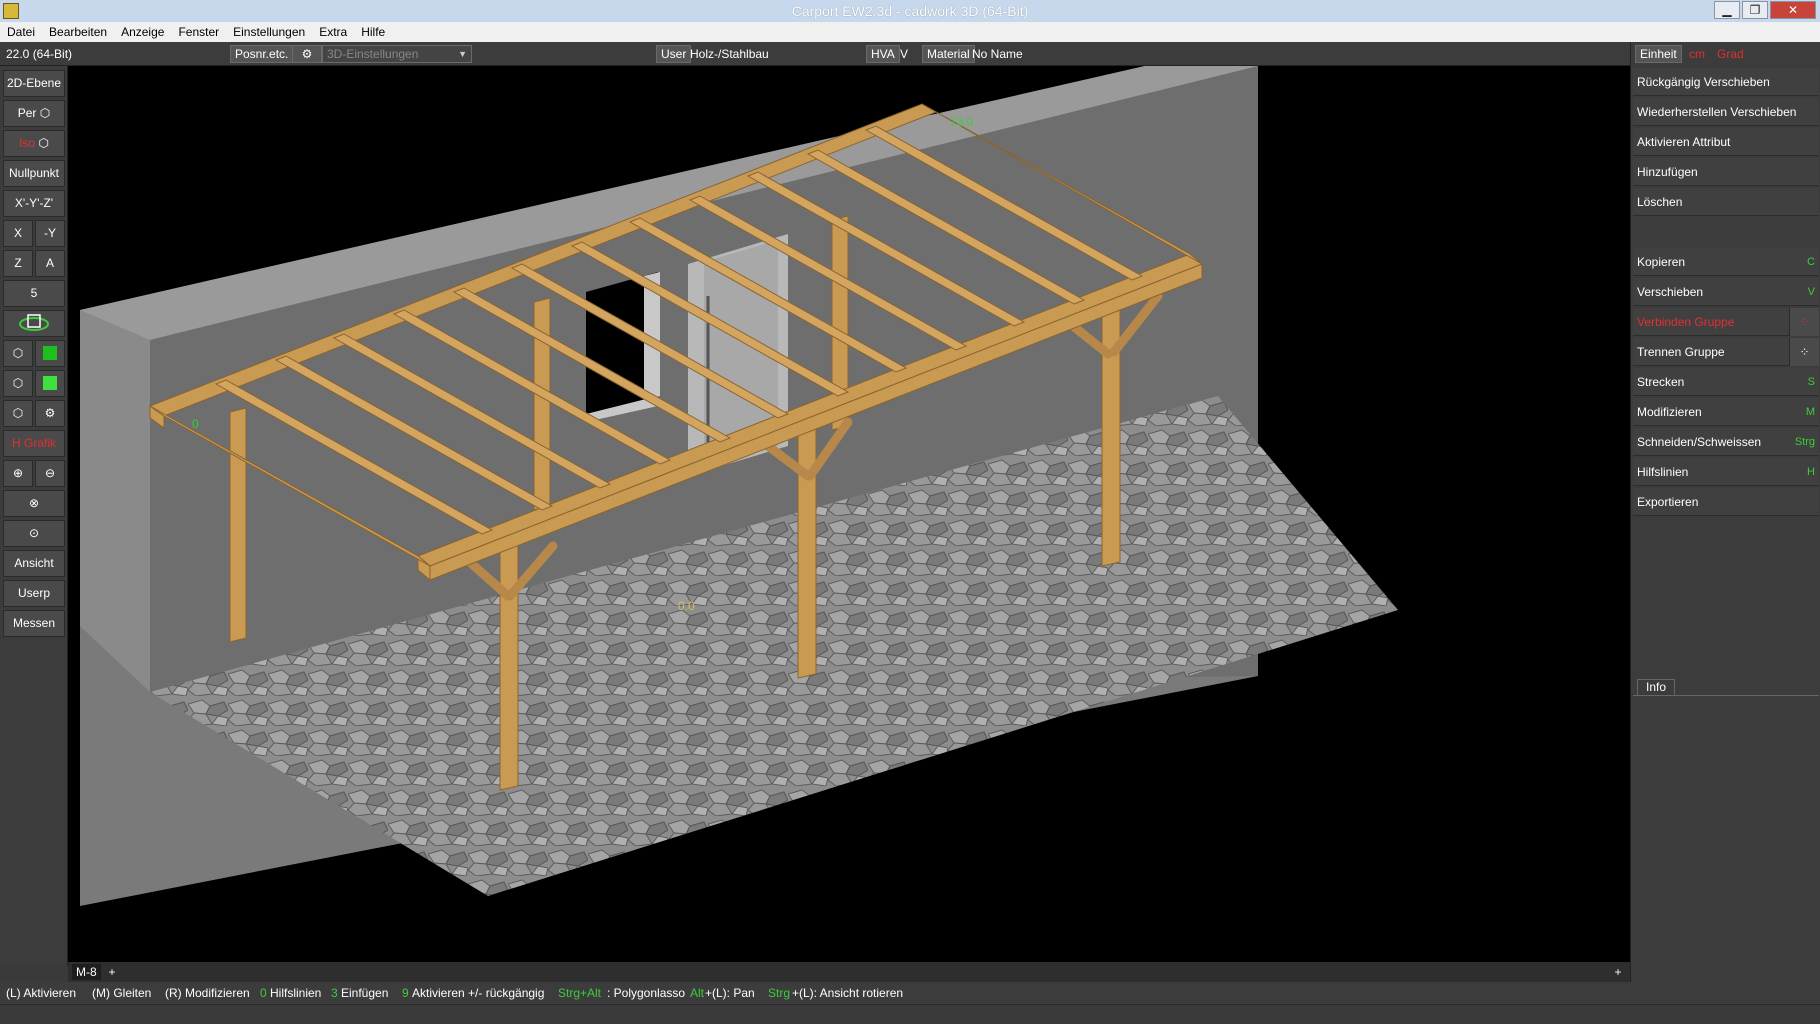 Image resolution: width=1820 pixels, height=1024 pixels. I want to click on export-button: Exportieren, so click(1726, 502).